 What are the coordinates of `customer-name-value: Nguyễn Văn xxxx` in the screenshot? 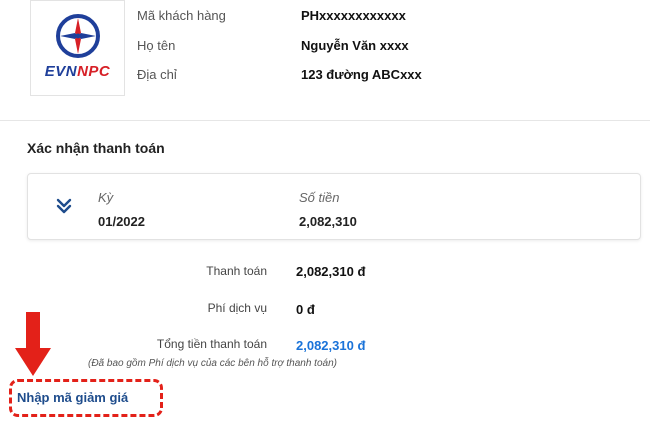 It's located at (355, 45).